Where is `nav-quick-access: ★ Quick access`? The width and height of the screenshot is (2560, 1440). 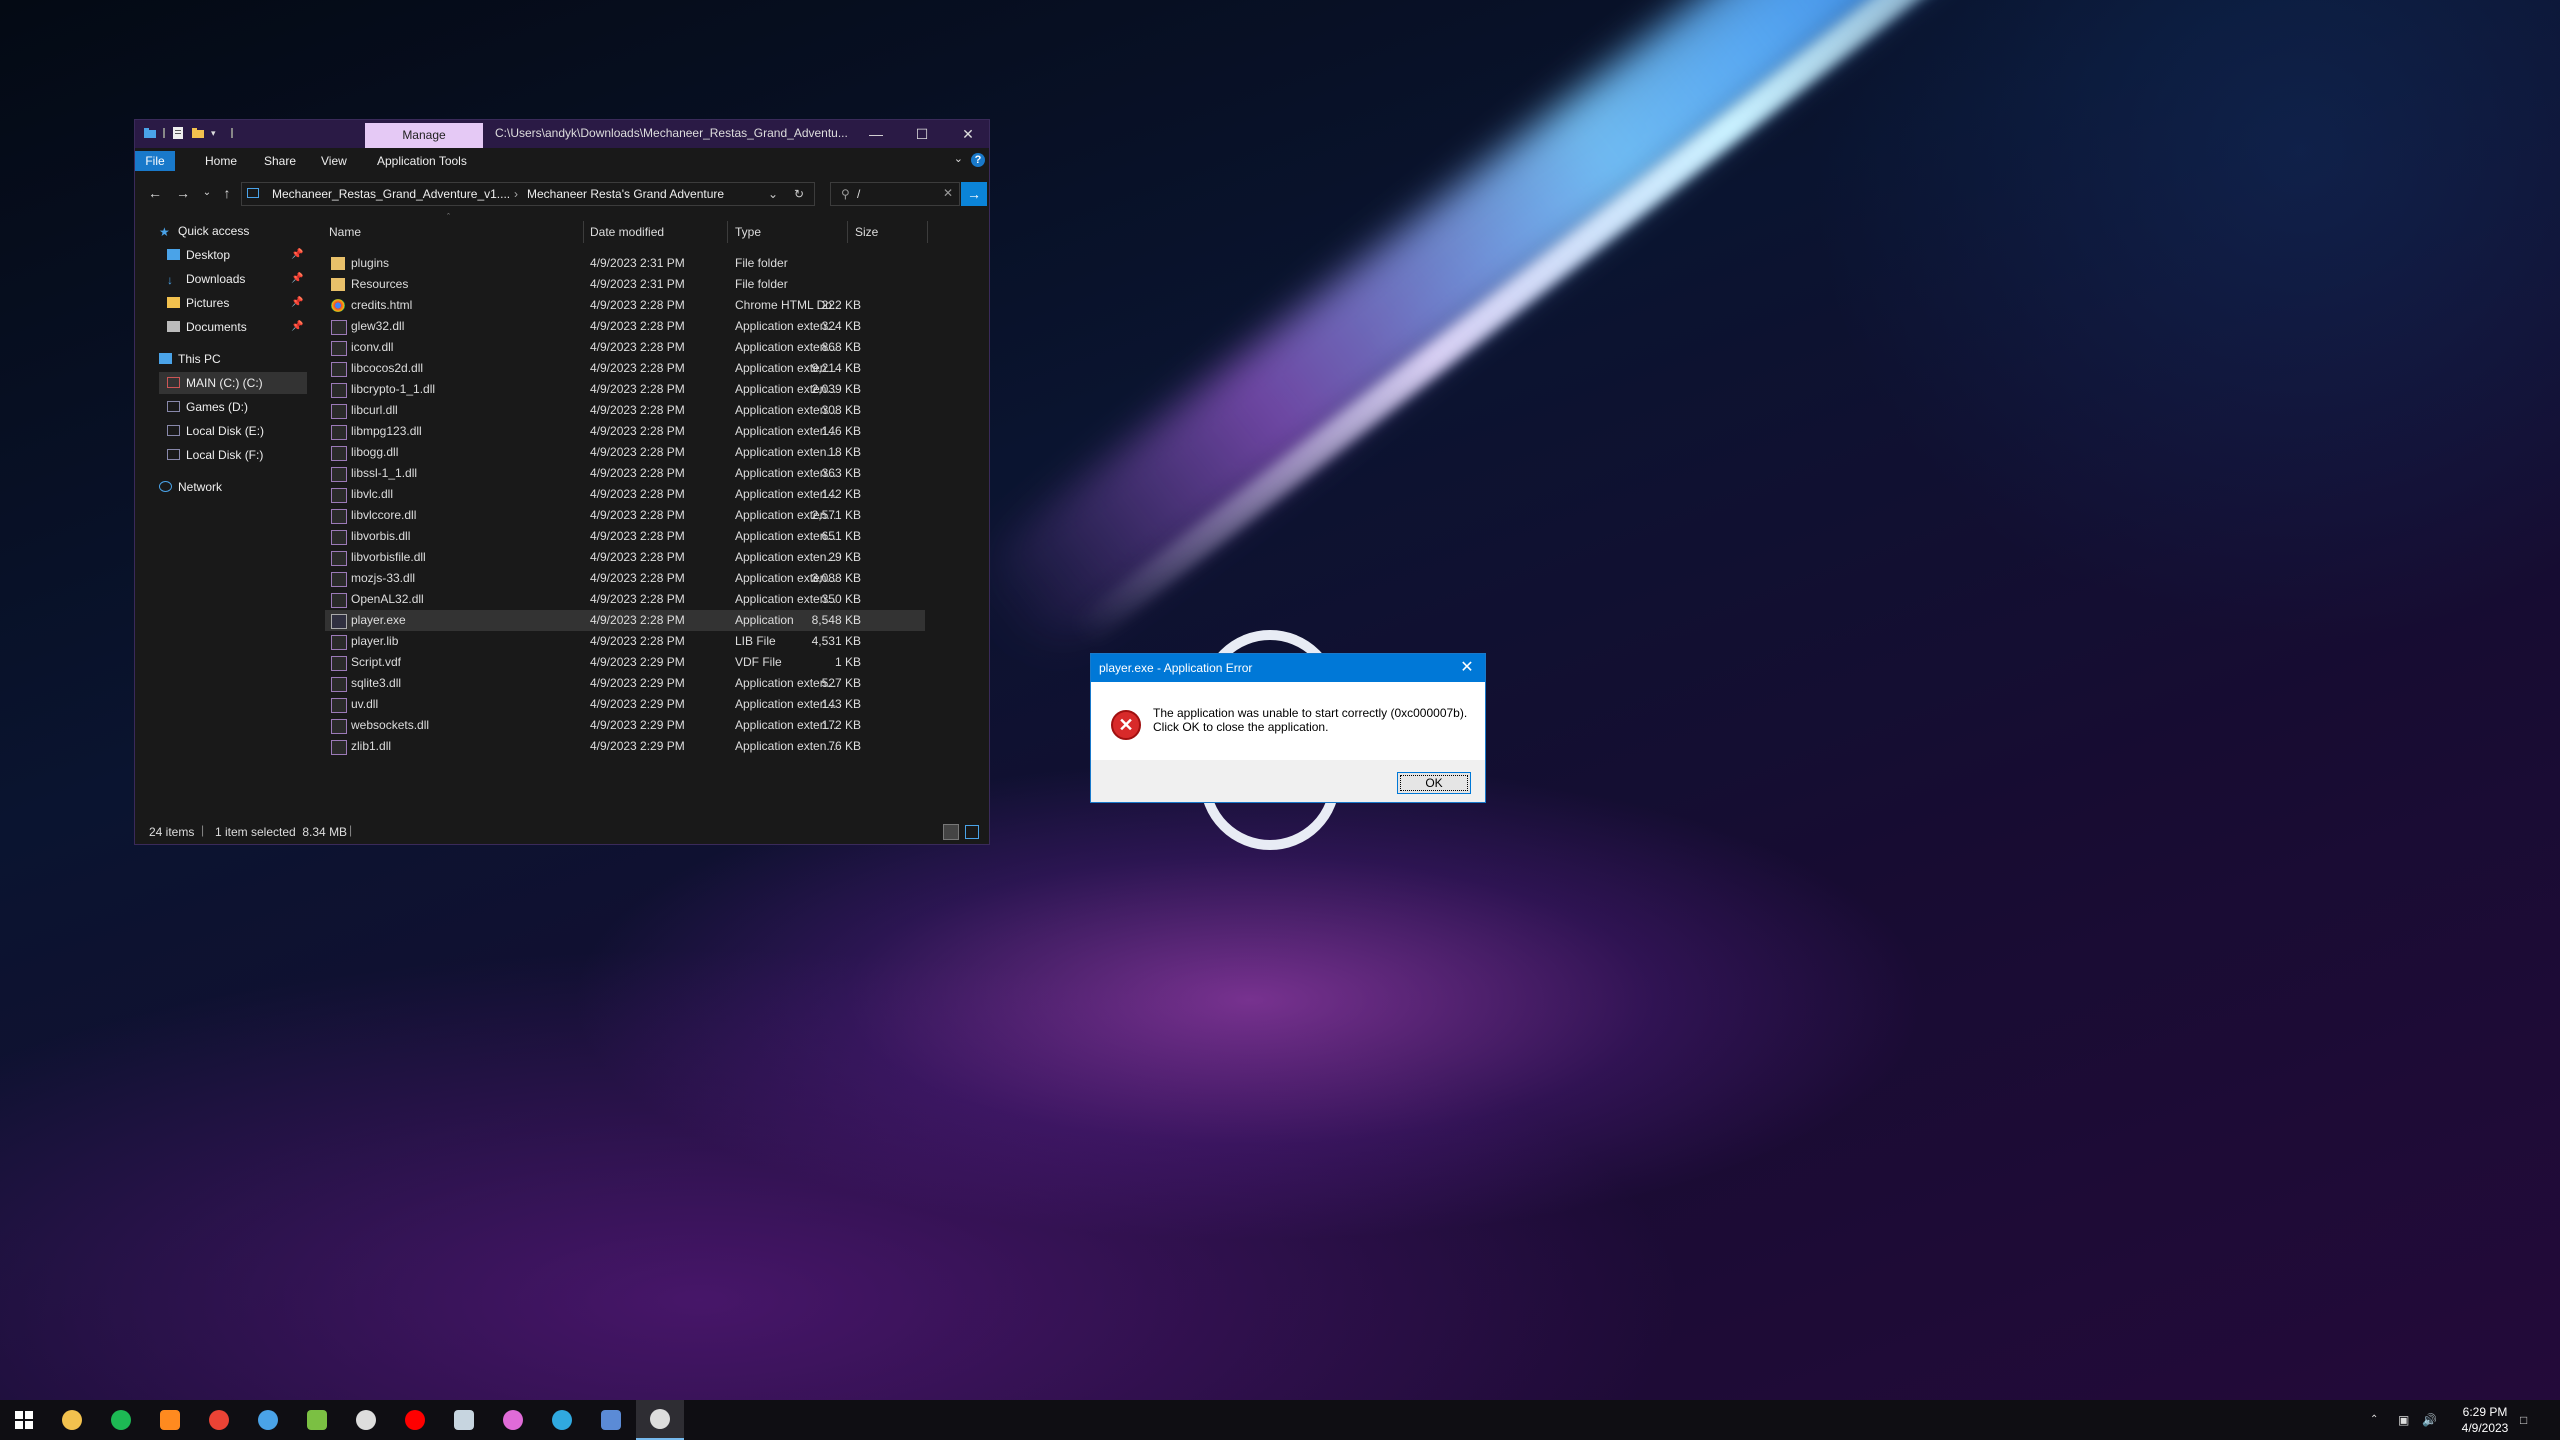
nav-quick-access: ★ Quick access is located at coordinates (204, 231).